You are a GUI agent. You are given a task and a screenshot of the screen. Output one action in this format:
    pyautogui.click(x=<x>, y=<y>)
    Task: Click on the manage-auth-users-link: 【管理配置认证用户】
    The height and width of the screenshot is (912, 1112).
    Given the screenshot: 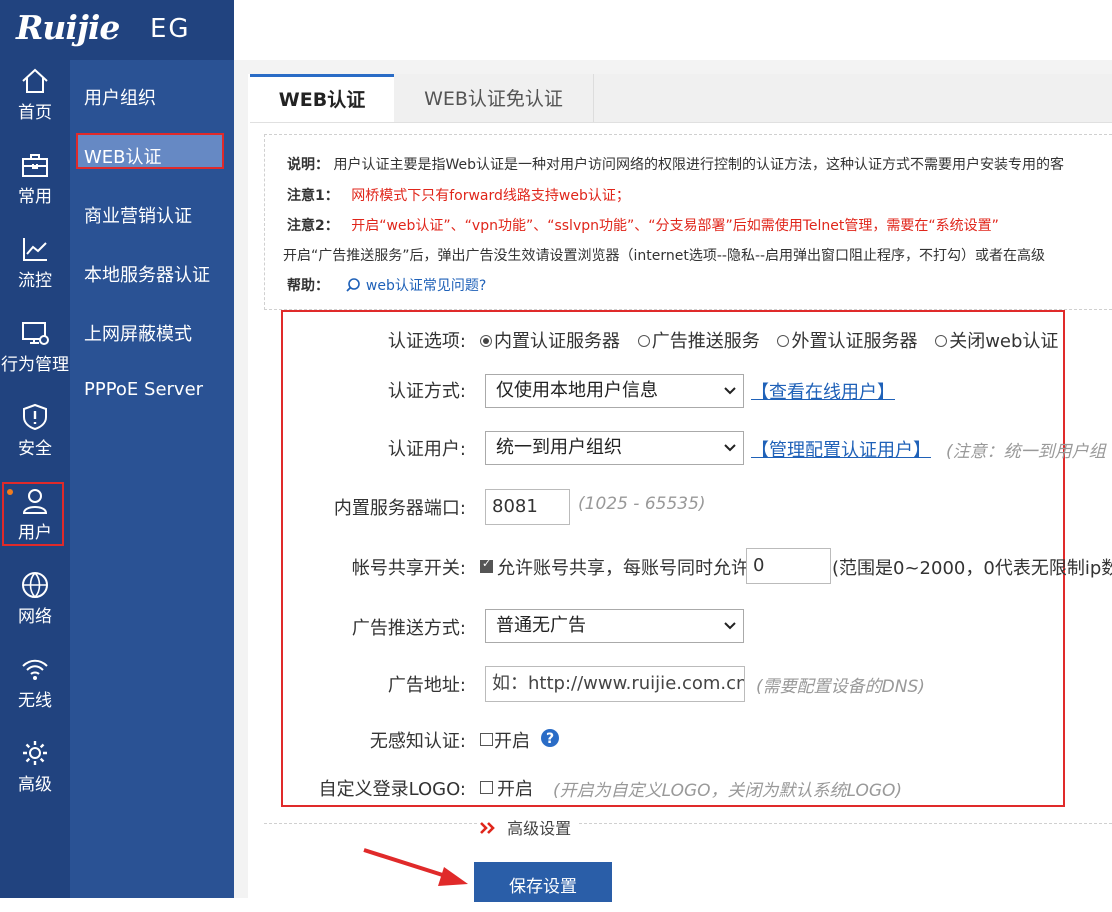 What is the action you would take?
    pyautogui.click(x=841, y=449)
    